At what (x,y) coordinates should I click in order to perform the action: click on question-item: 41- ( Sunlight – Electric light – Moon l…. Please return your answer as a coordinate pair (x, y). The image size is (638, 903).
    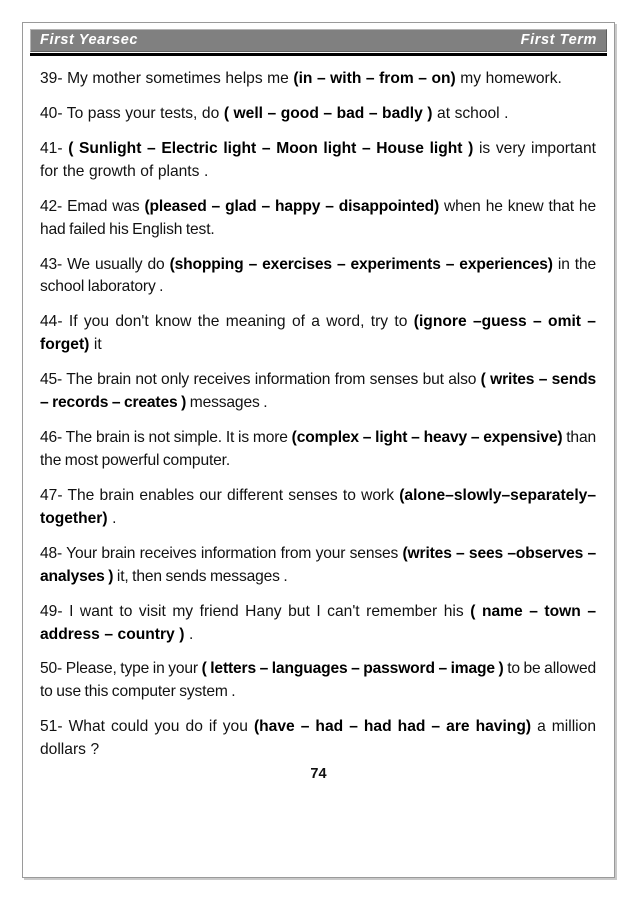
    Looking at the image, I should click on (318, 161).